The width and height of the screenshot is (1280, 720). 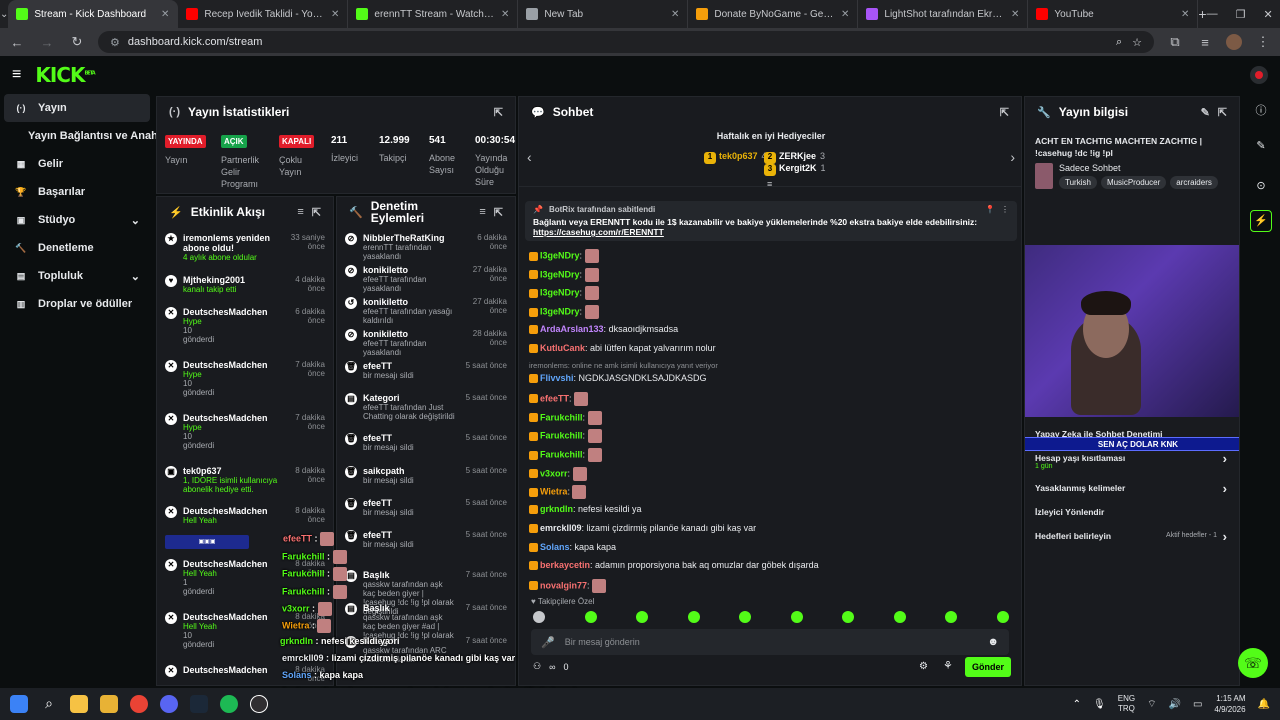 I want to click on chat-username: Flivvshi, so click(x=557, y=378).